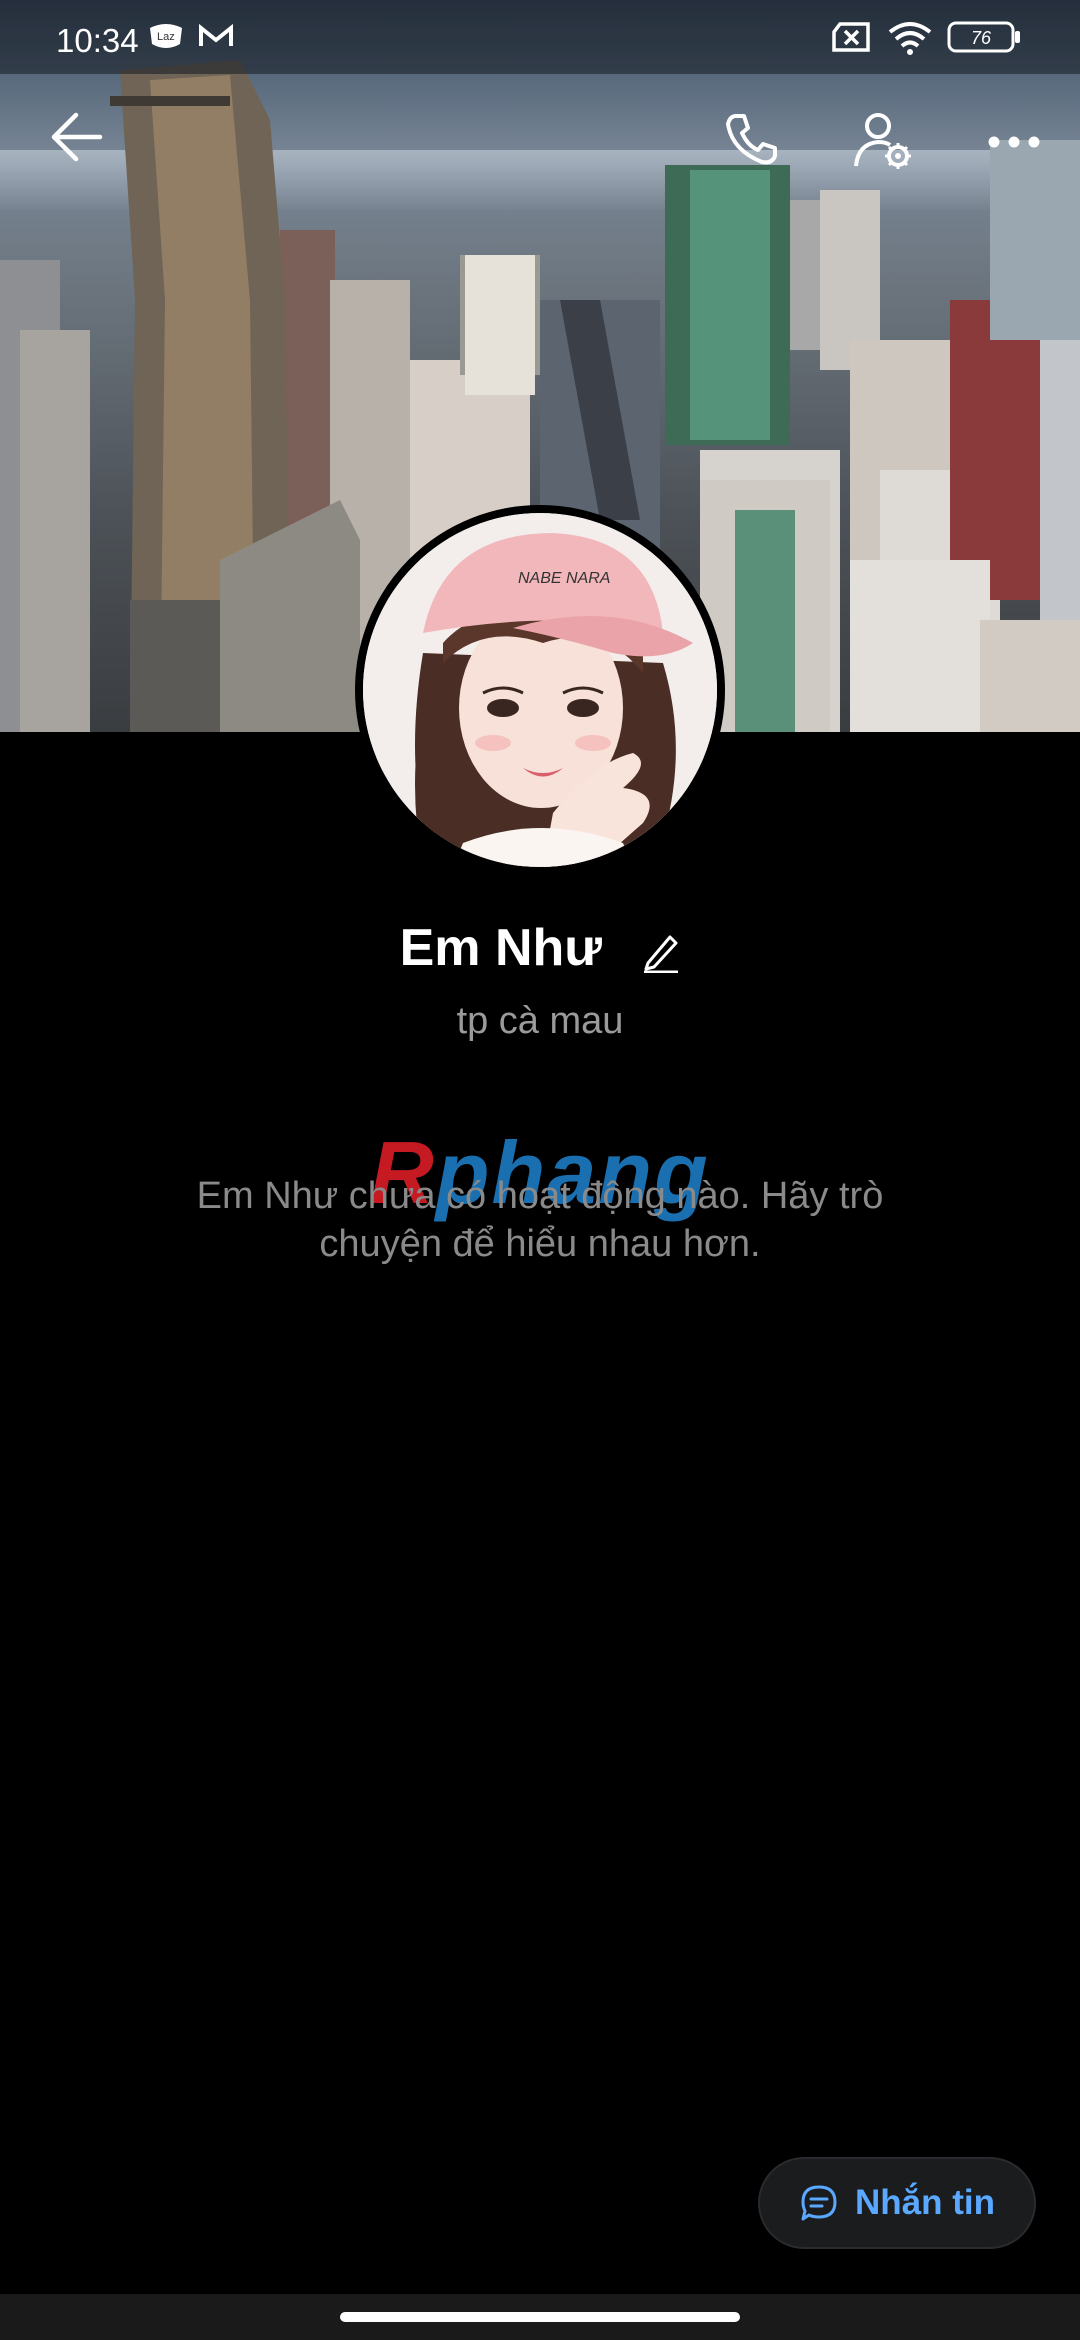 Image resolution: width=1080 pixels, height=2340 pixels. I want to click on avatar-image: NABE NARA, so click(540, 690).